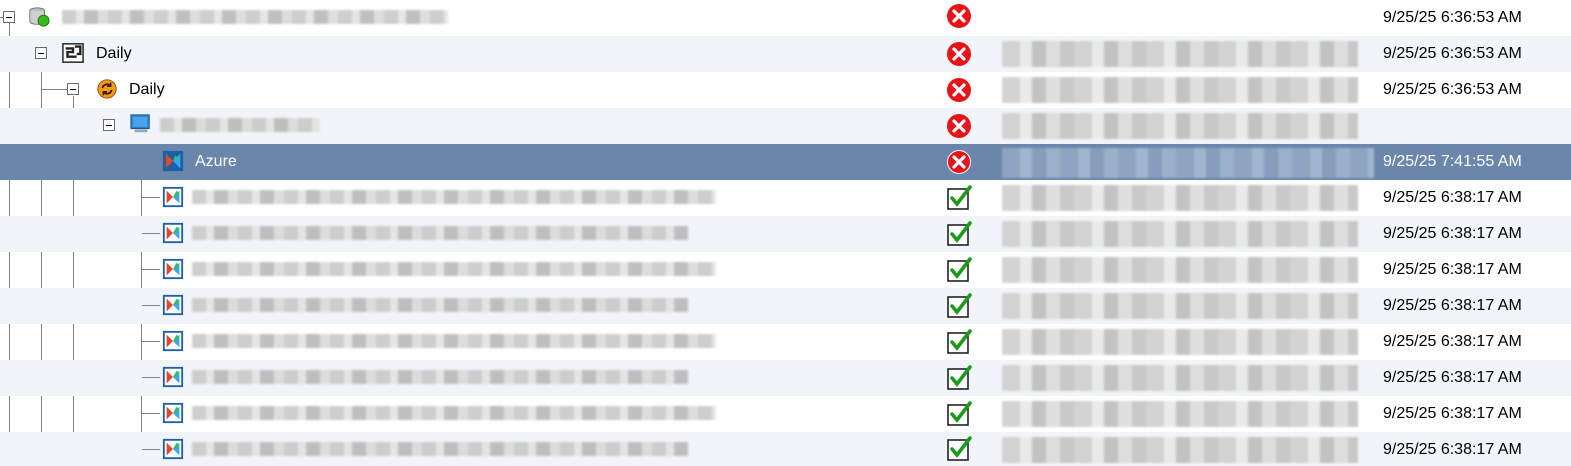 This screenshot has width=1571, height=466. Describe the element at coordinates (147, 89) in the screenshot. I see `job-label: Daily` at that location.